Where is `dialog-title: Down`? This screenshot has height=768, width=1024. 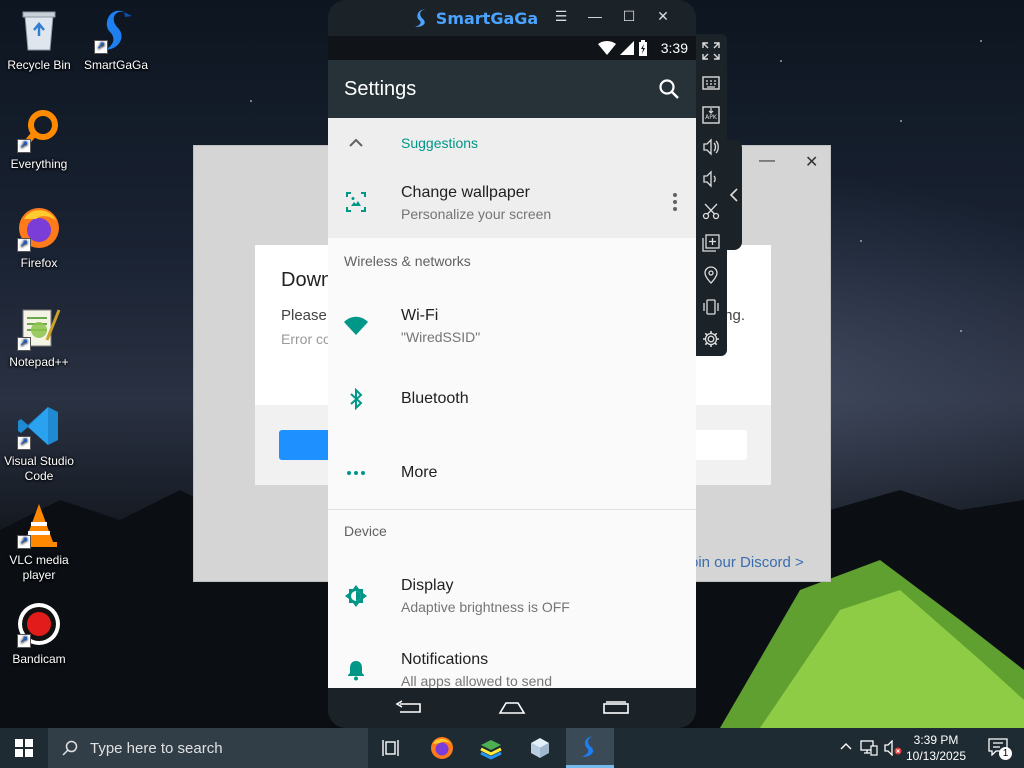 dialog-title: Down is located at coordinates (307, 280).